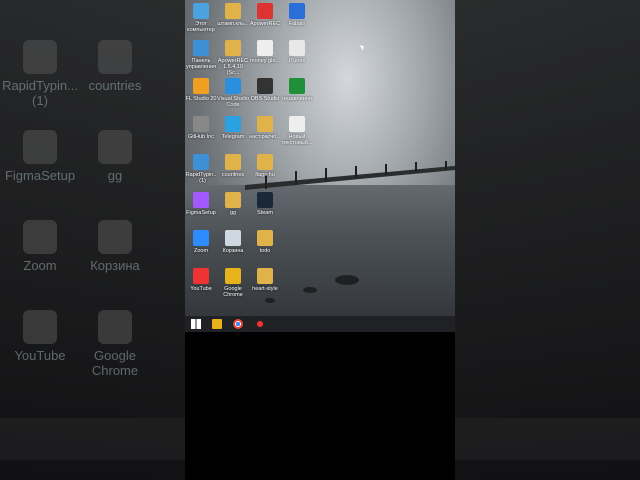 This screenshot has width=640, height=480. Describe the element at coordinates (201, 213) in the screenshot. I see `desktop-icon-label: FigmaSetup` at that location.